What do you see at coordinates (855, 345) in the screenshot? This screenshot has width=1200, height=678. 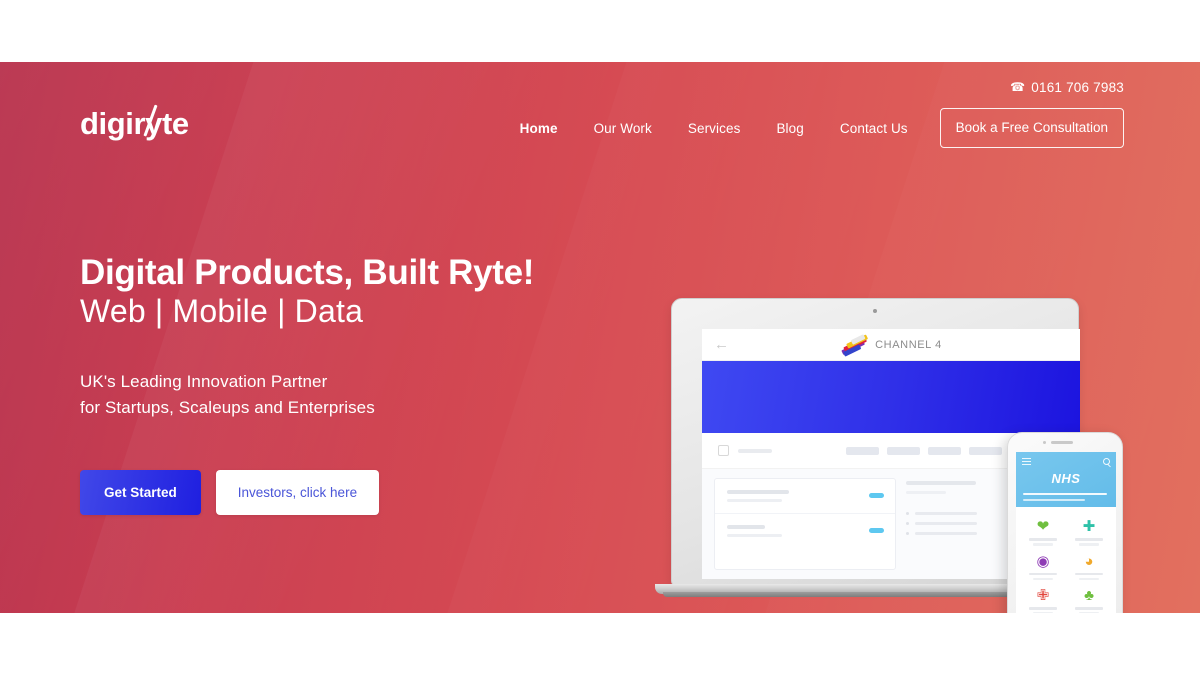 I see `channel4-logo-icon` at bounding box center [855, 345].